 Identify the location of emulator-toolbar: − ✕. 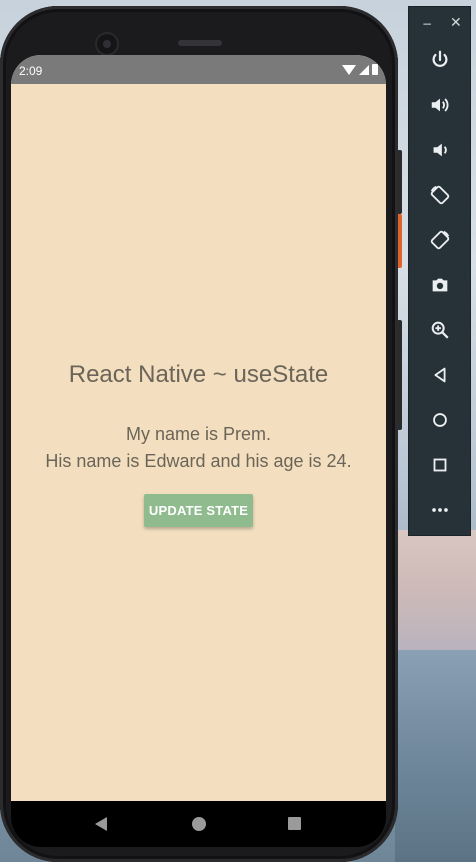
(439, 271).